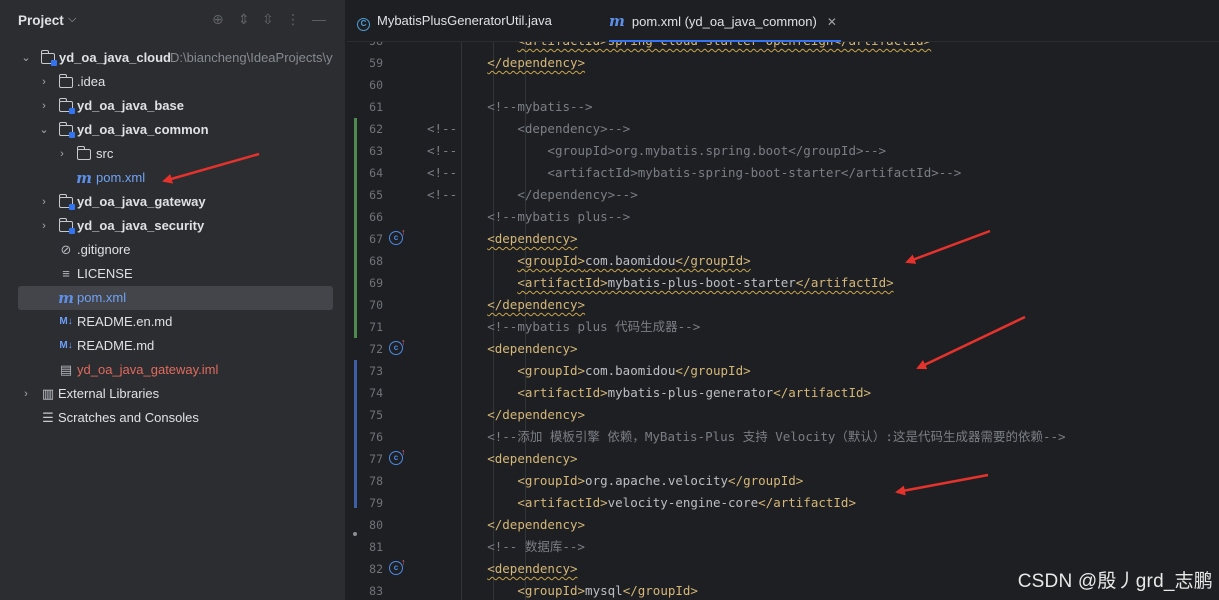 This screenshot has height=600, width=1219. What do you see at coordinates (363, 24) in the screenshot?
I see `java-class-icon: C` at bounding box center [363, 24].